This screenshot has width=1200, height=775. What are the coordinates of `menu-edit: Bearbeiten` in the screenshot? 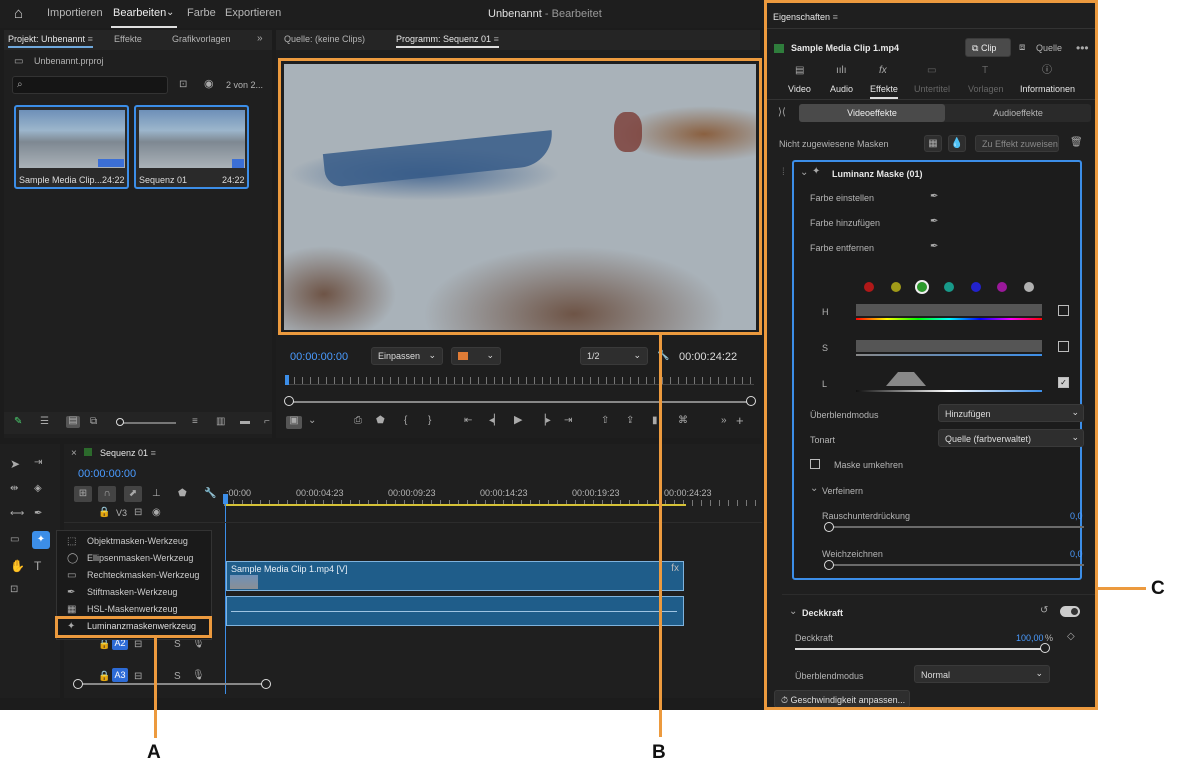 It's located at (139, 13).